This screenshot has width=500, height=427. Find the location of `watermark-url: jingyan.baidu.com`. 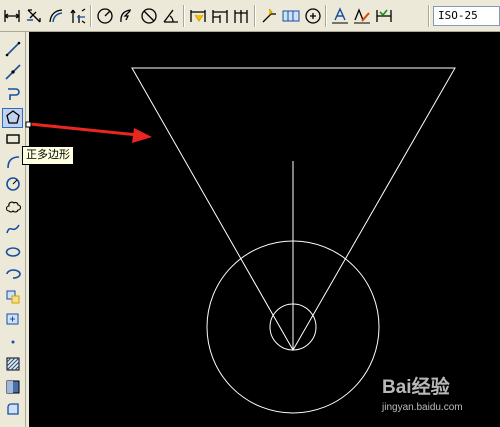

watermark-url: jingyan.baidu.com is located at coordinates (422, 407).